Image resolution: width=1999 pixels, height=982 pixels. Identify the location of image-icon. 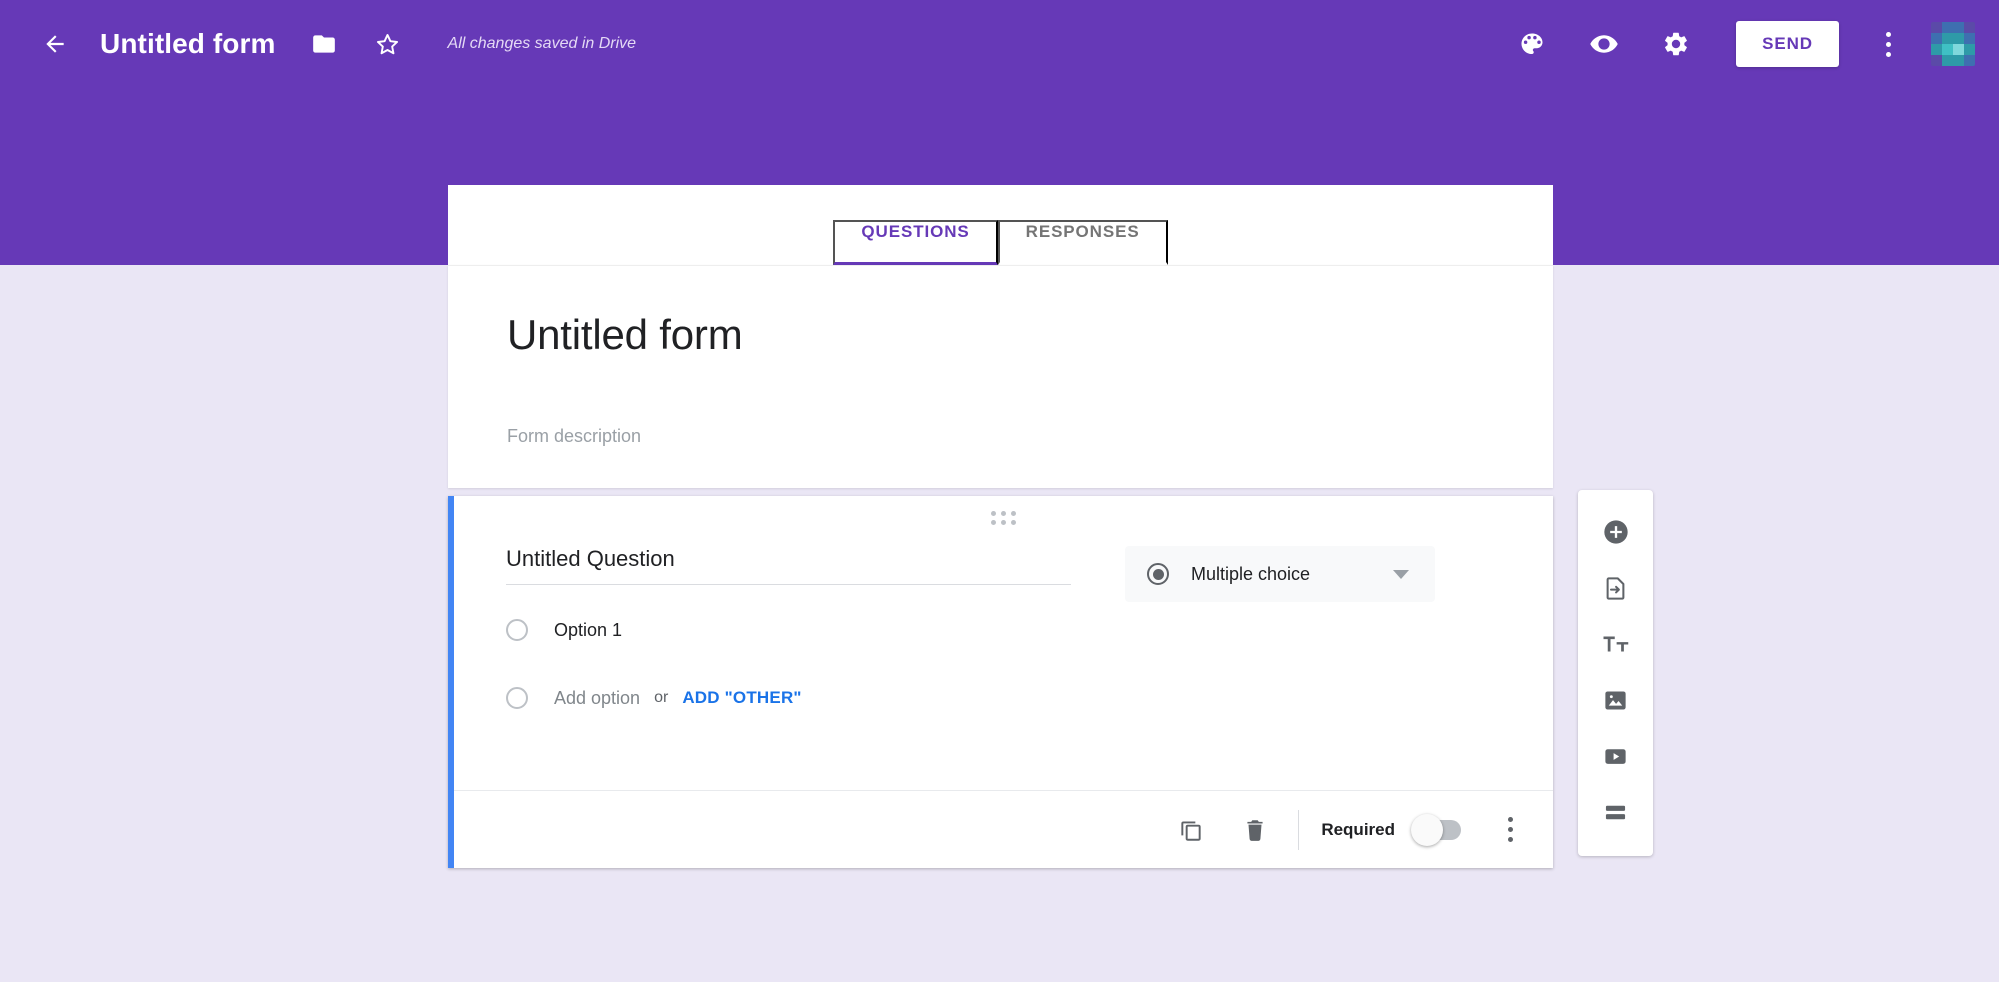
(1616, 700).